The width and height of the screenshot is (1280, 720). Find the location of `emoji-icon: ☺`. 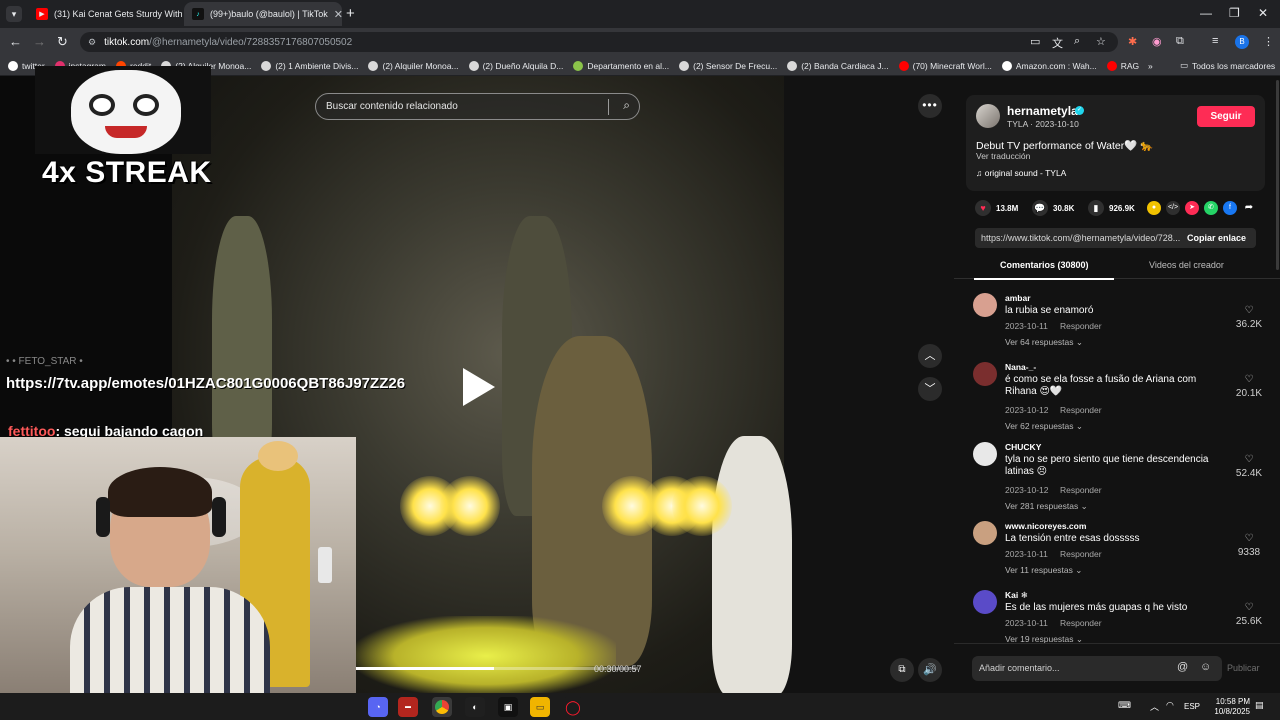

emoji-icon: ☺ is located at coordinates (1205, 667).